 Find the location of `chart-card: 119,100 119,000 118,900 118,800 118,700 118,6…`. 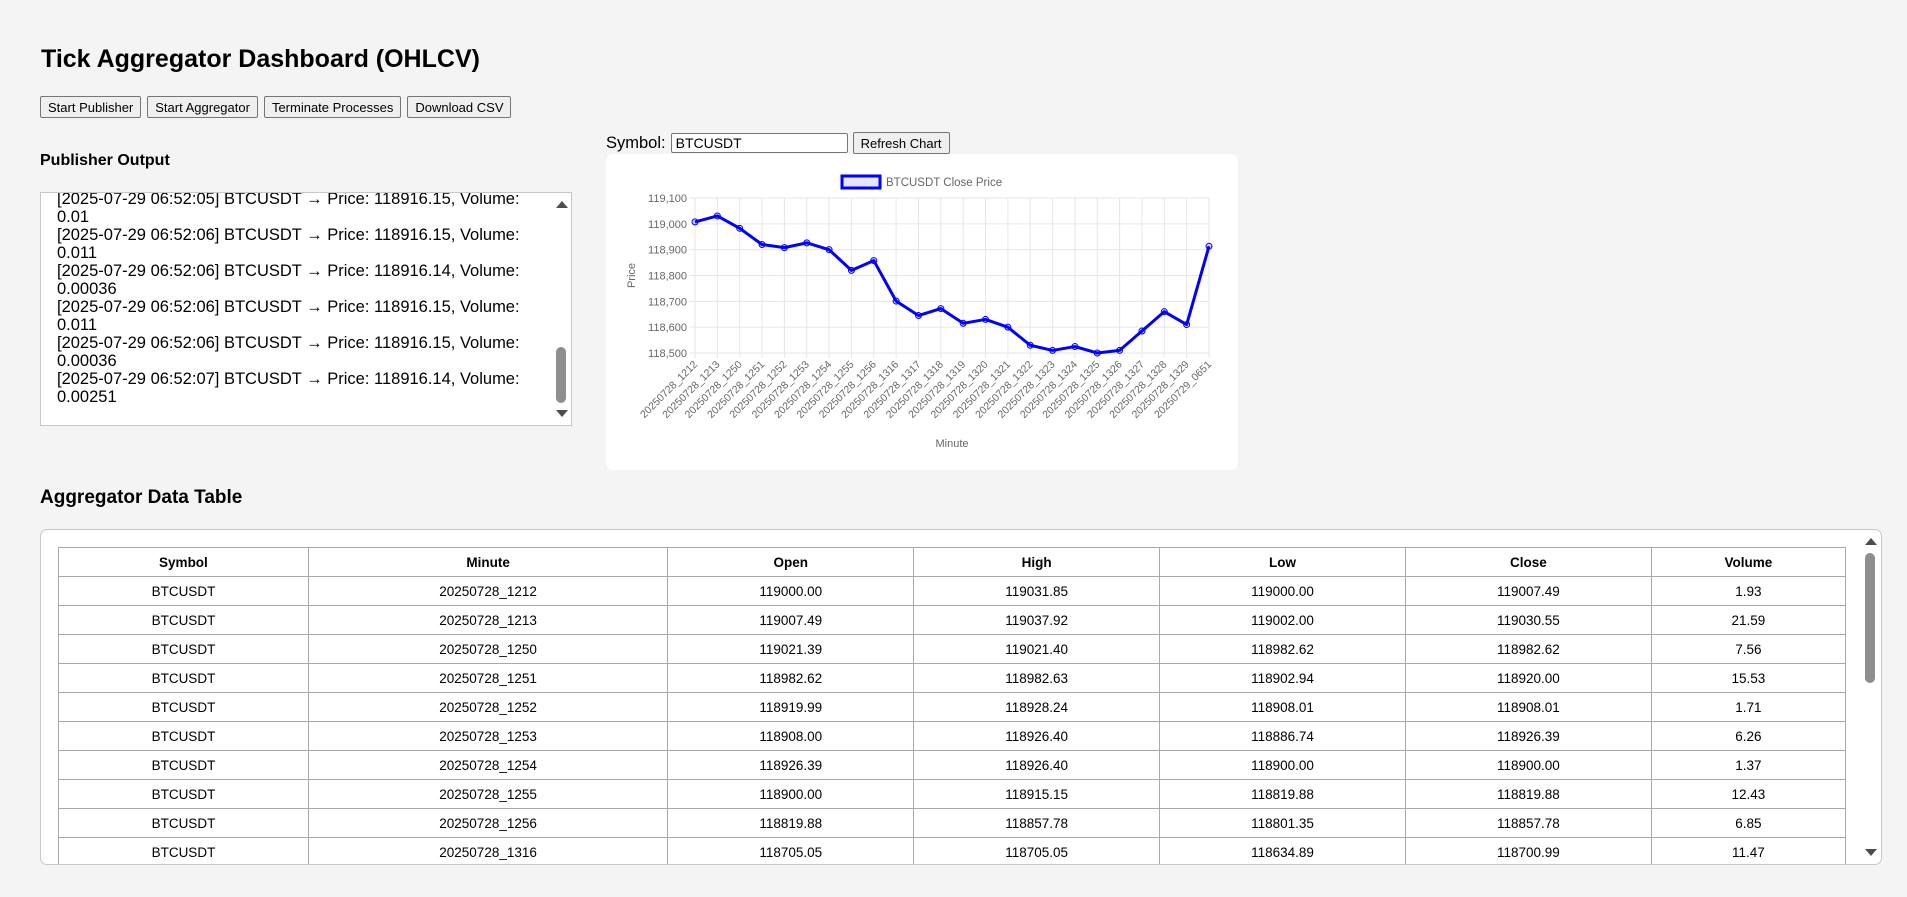

chart-card: 119,100 119,000 118,900 118,800 118,700 118,6… is located at coordinates (922, 312).